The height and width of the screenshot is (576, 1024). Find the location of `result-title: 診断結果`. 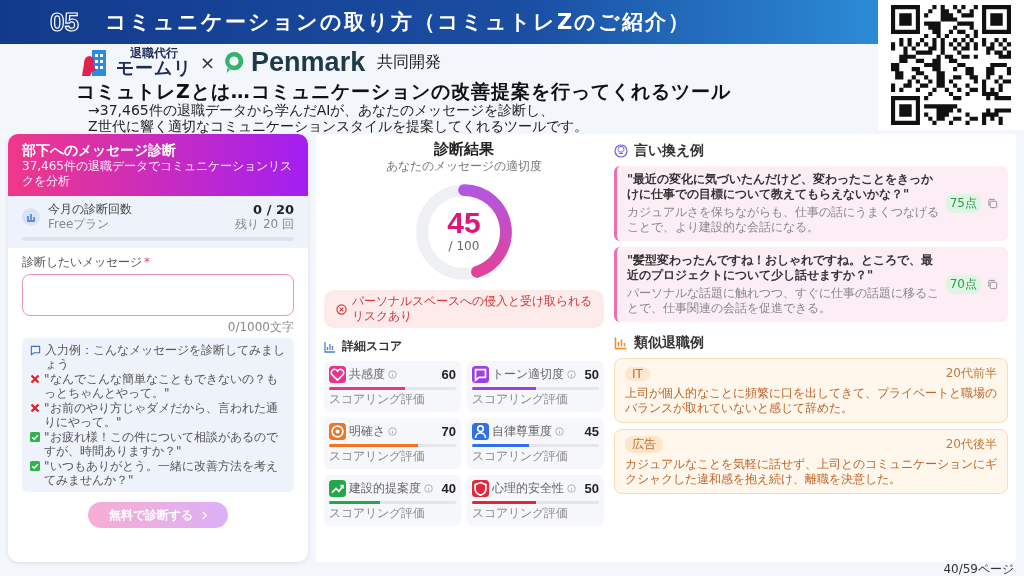

result-title: 診断結果 is located at coordinates (464, 149).